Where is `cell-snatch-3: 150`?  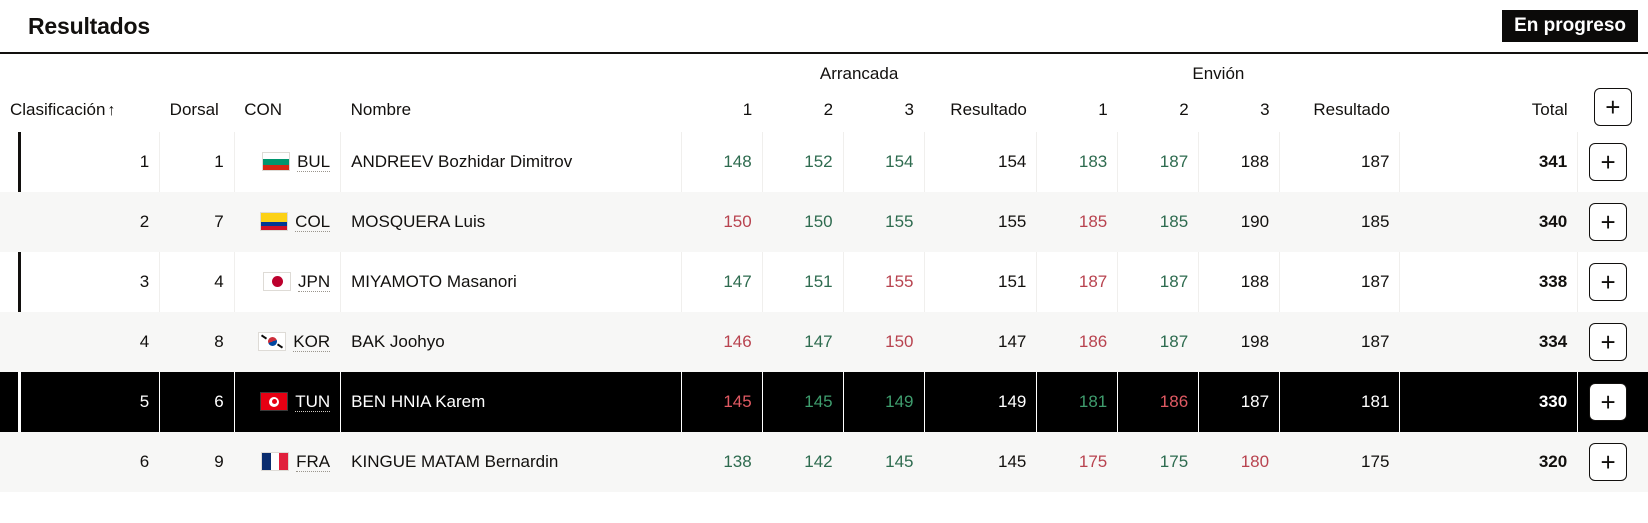
cell-snatch-3: 150 is located at coordinates (884, 342).